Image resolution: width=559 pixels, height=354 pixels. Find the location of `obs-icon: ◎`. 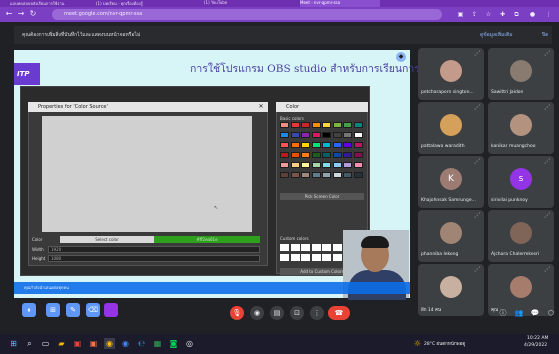

obs-icon: ◎ is located at coordinates (189, 343).